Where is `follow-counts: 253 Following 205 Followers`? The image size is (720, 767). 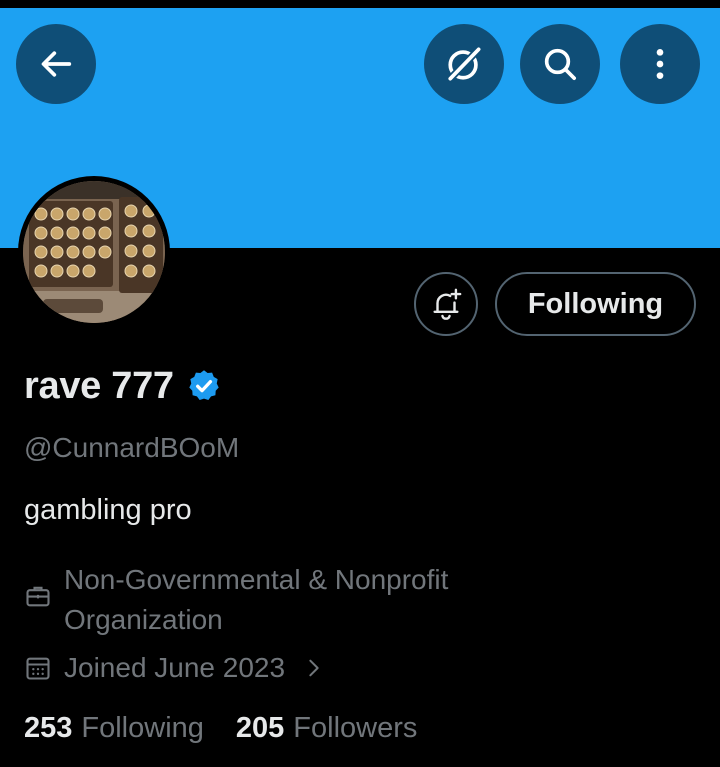
follow-counts: 253 Following 205 Followers is located at coordinates (236, 728).